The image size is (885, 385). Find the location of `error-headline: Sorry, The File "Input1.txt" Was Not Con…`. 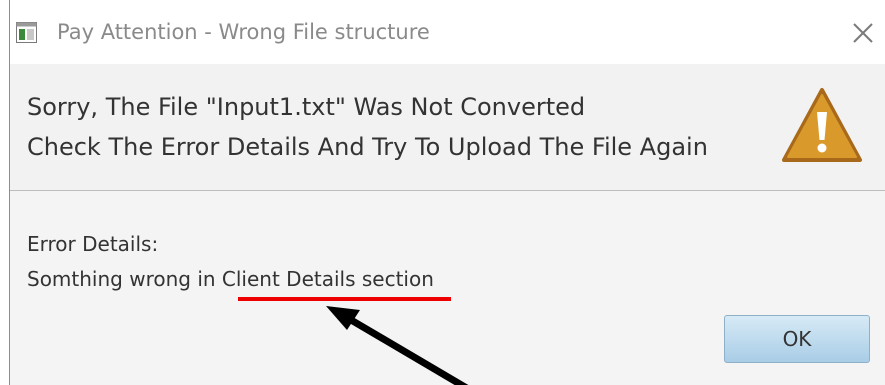

error-headline: Sorry, The File "Input1.txt" Was Not Con… is located at coordinates (306, 107).